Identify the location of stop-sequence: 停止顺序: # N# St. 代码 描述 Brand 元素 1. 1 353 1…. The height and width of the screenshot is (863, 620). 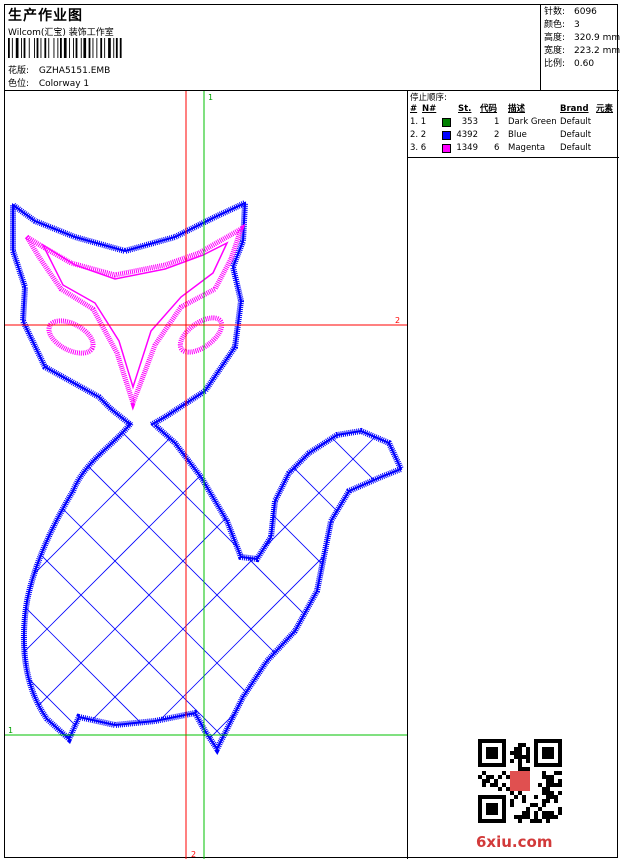
(513, 124).